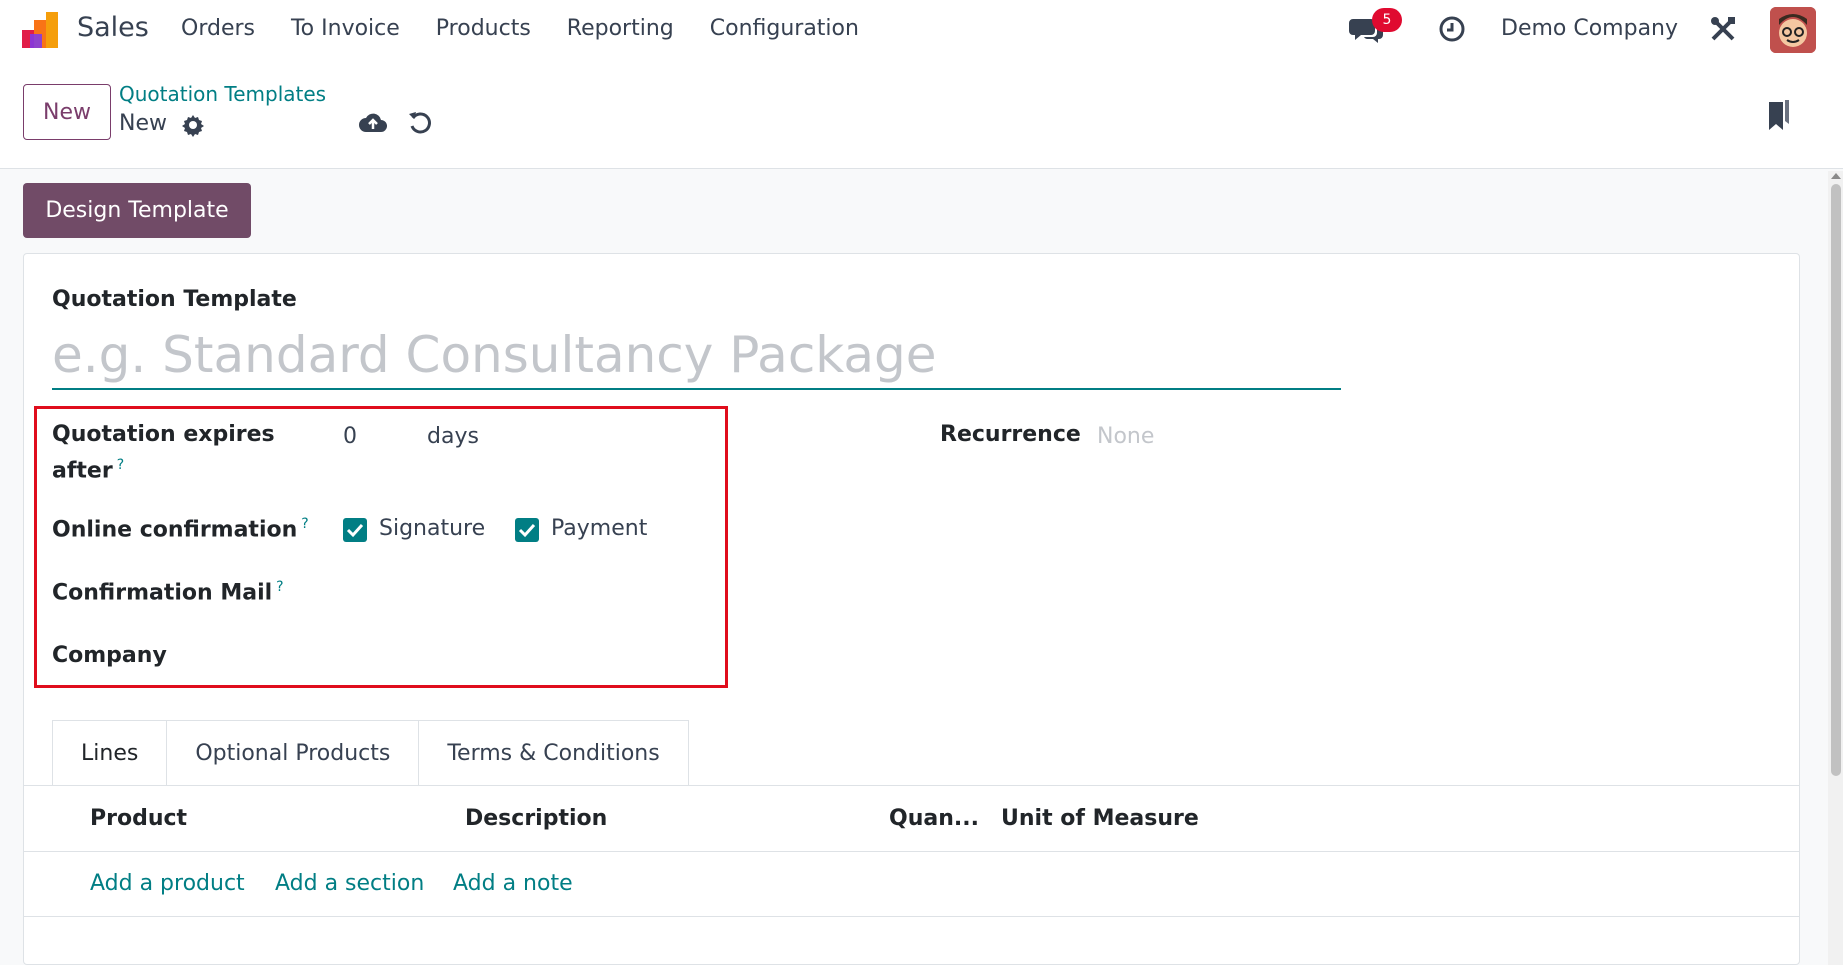  What do you see at coordinates (536, 818) in the screenshot?
I see `column-description: Description` at bounding box center [536, 818].